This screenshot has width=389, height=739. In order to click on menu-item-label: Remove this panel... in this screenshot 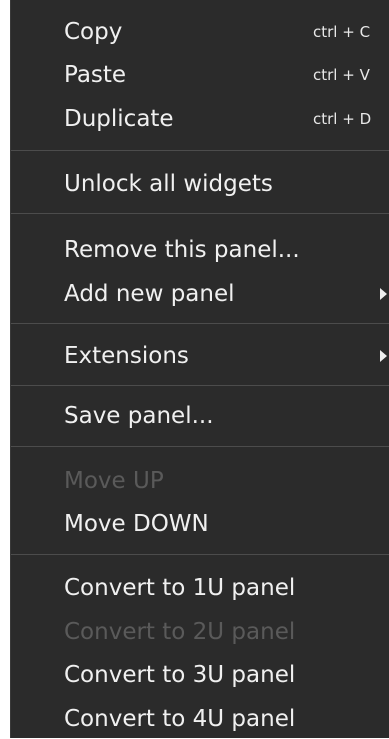, I will do `click(182, 250)`.